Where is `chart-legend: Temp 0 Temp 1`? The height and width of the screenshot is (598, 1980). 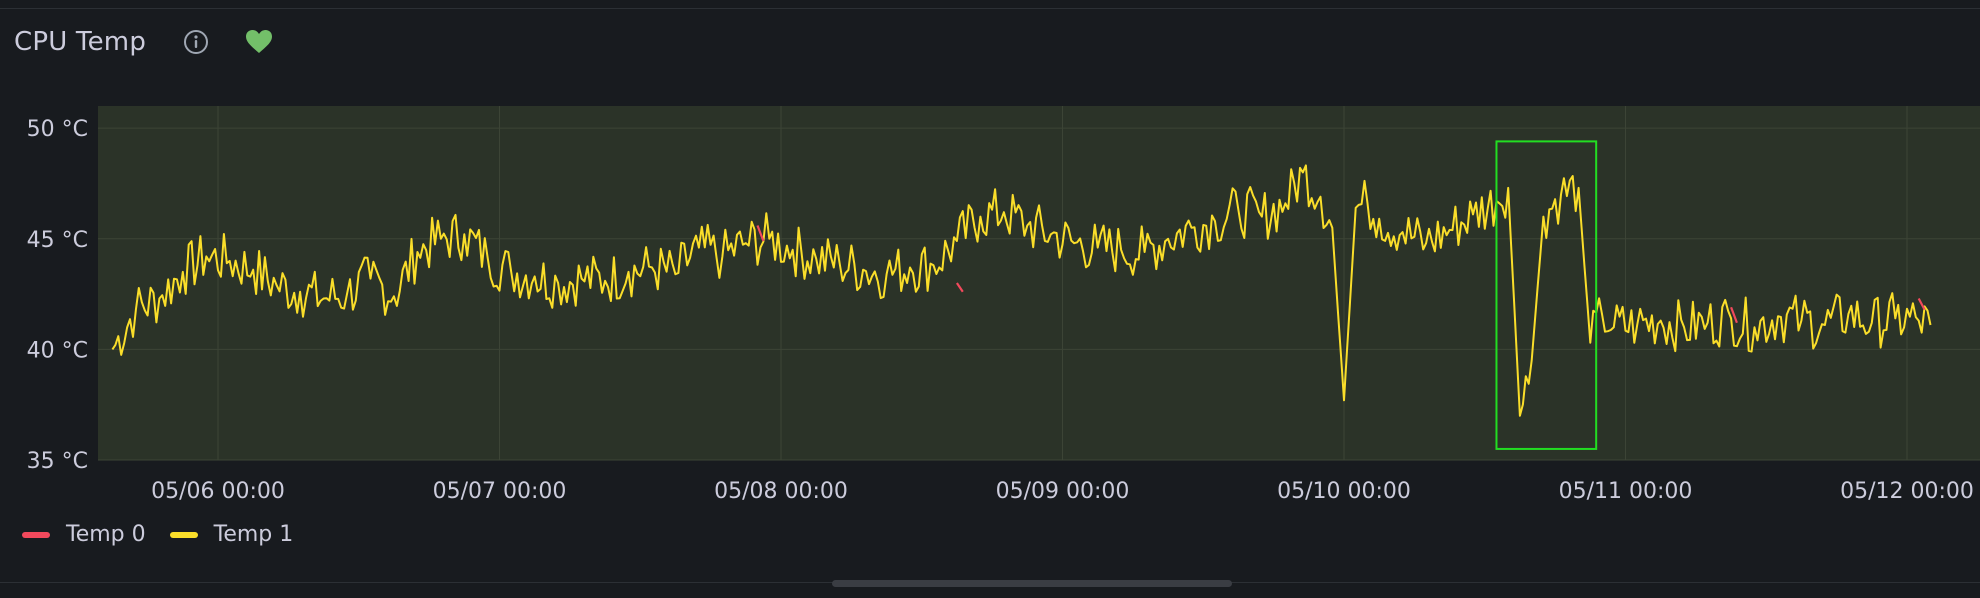 chart-legend: Temp 0 Temp 1 is located at coordinates (169, 534).